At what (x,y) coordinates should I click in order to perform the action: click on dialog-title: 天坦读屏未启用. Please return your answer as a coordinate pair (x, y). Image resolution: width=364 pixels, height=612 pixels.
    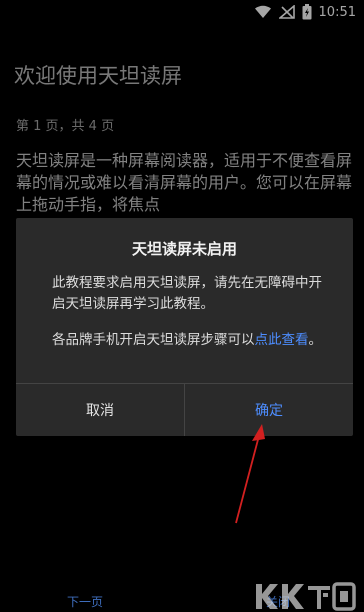
    Looking at the image, I should click on (184, 249).